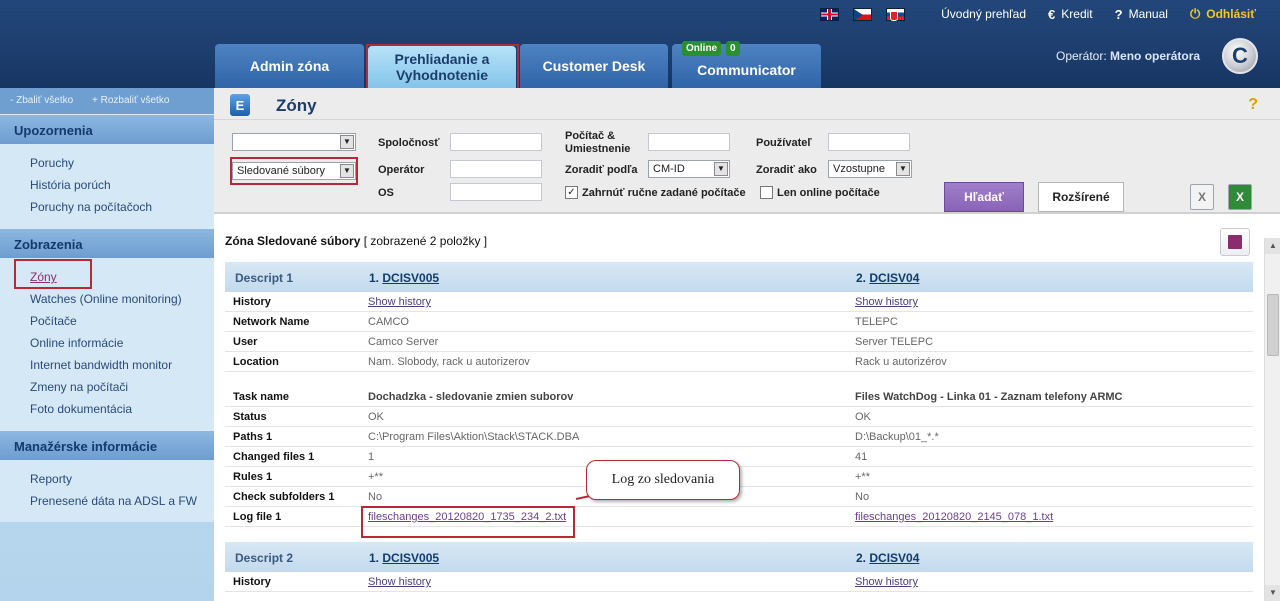 Image resolution: width=1280 pixels, height=601 pixels. Describe the element at coordinates (739, 277) in the screenshot. I see `group-header: Descript 1 1. DCISV005 2. DCISV04` at that location.